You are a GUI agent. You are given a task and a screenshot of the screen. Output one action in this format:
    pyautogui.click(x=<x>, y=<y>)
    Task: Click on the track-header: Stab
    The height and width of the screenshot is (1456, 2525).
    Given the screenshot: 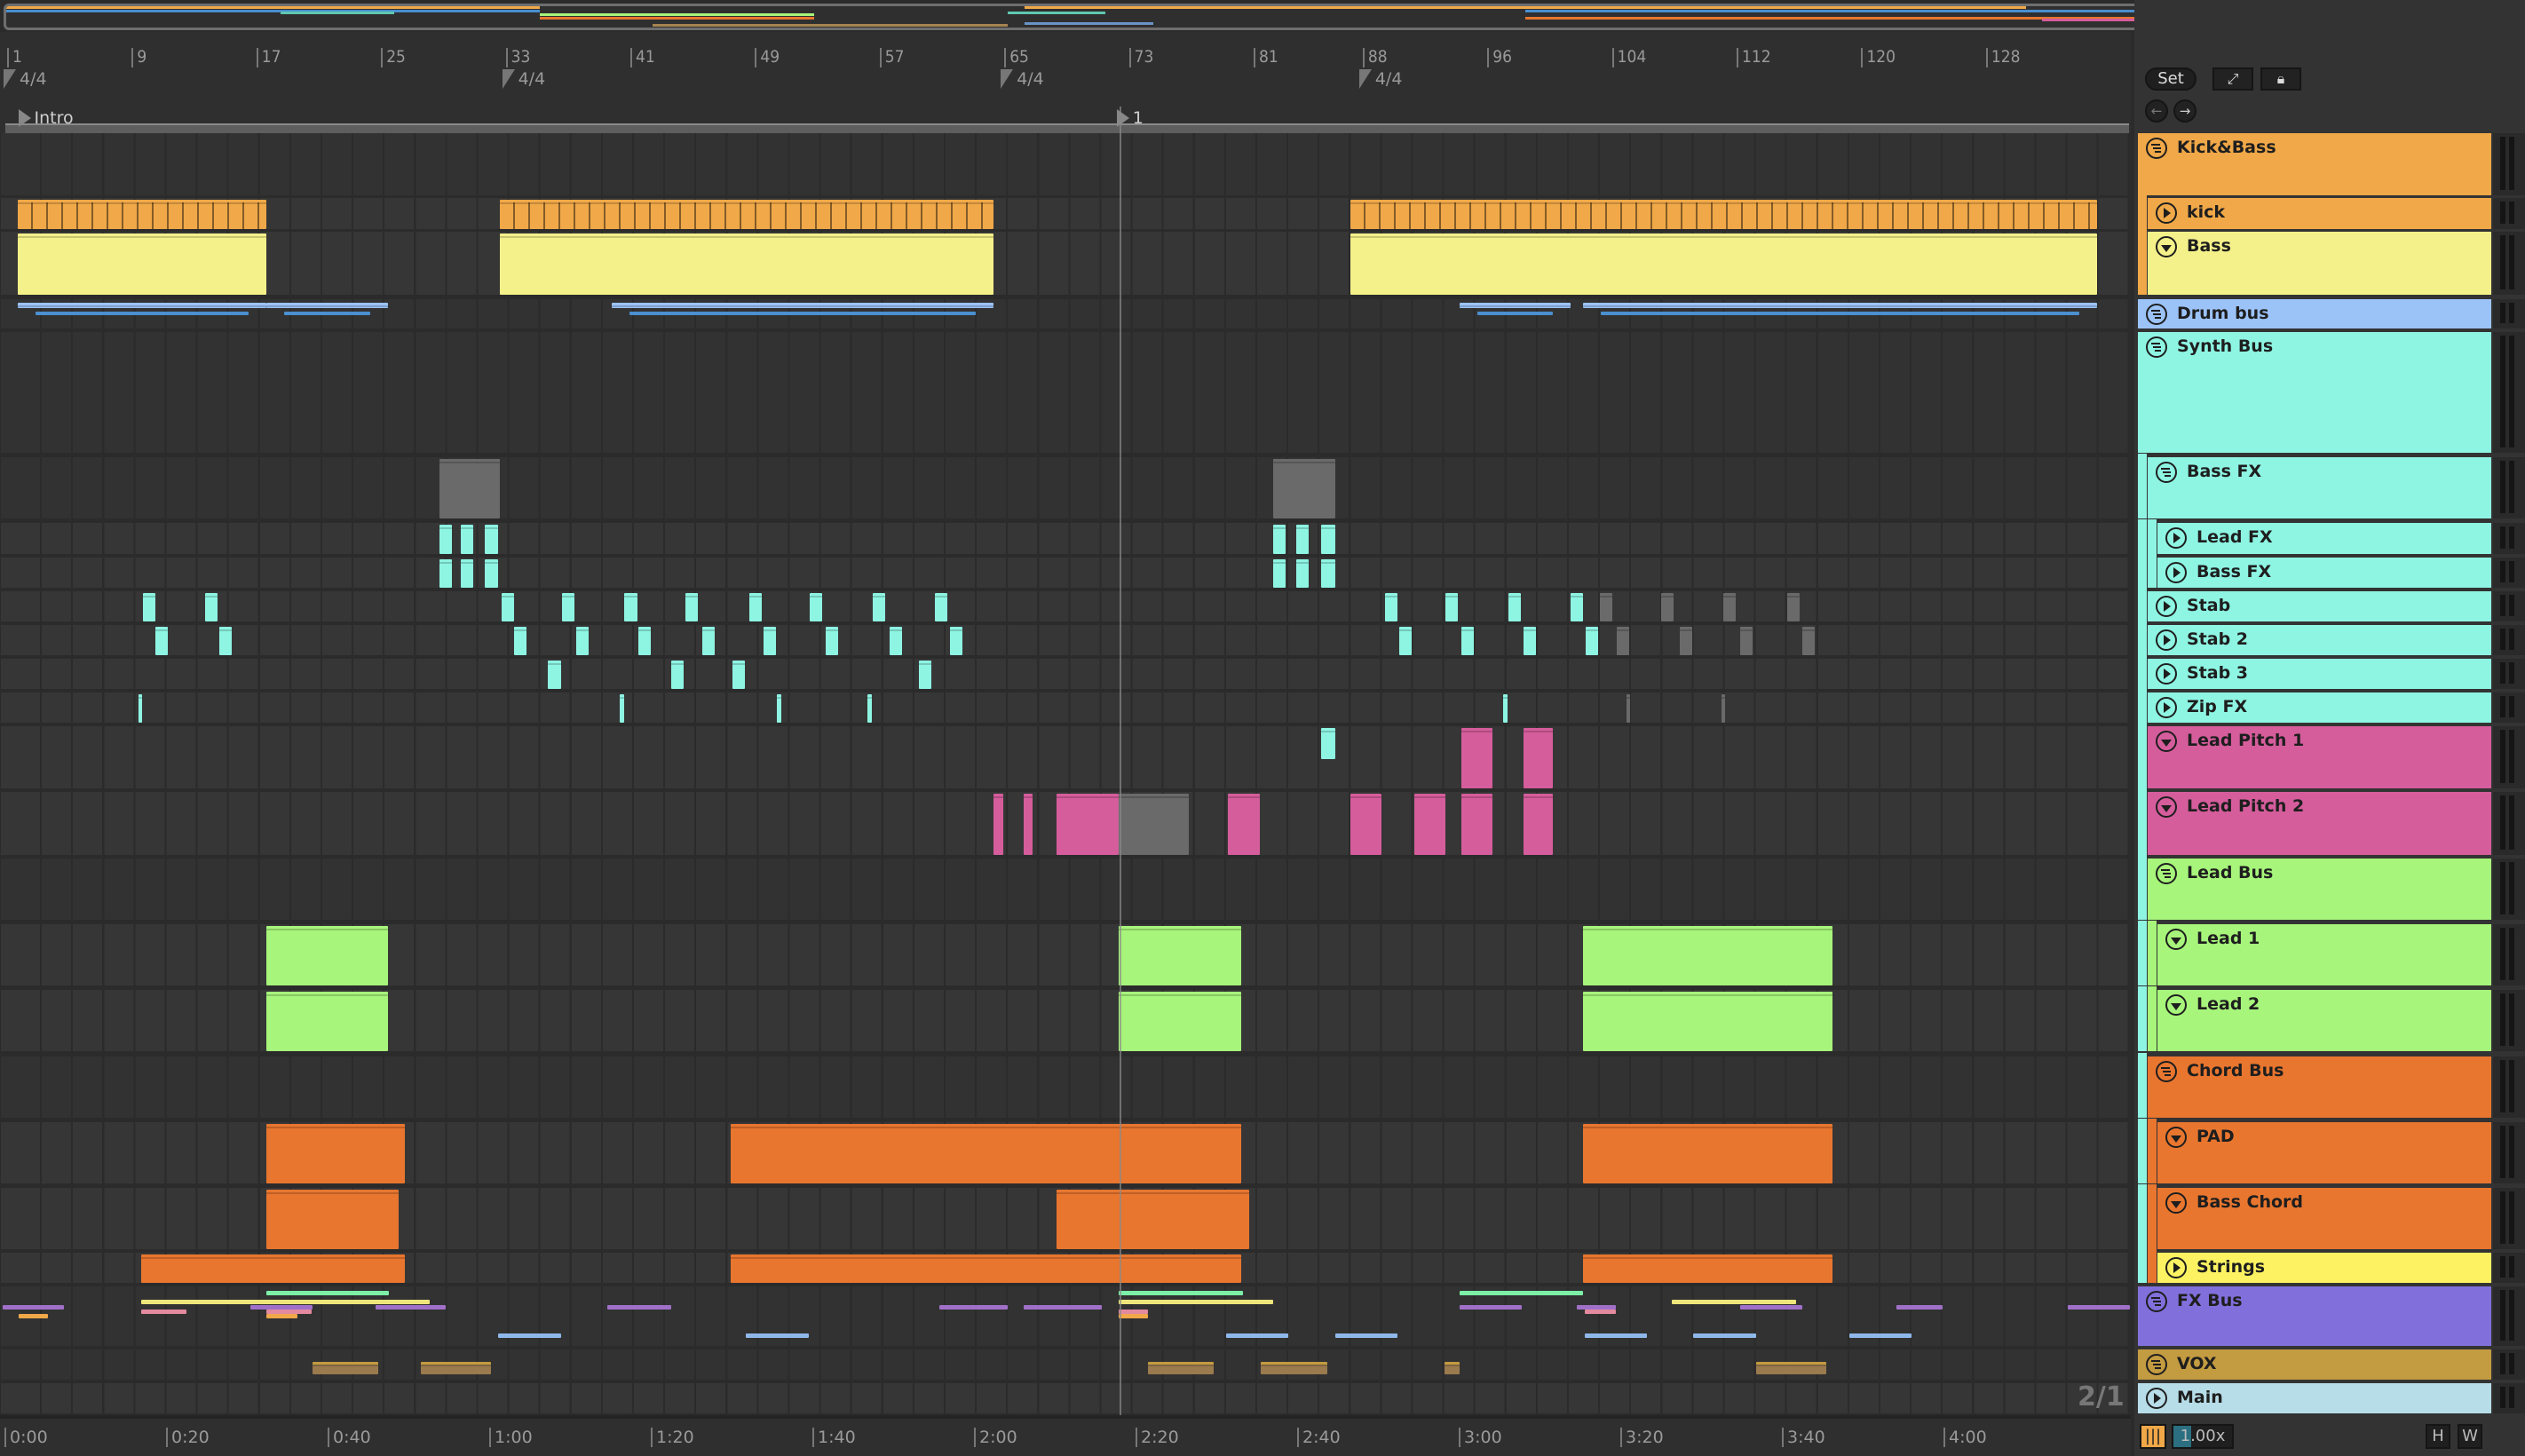 What is the action you would take?
    pyautogui.click(x=2314, y=604)
    